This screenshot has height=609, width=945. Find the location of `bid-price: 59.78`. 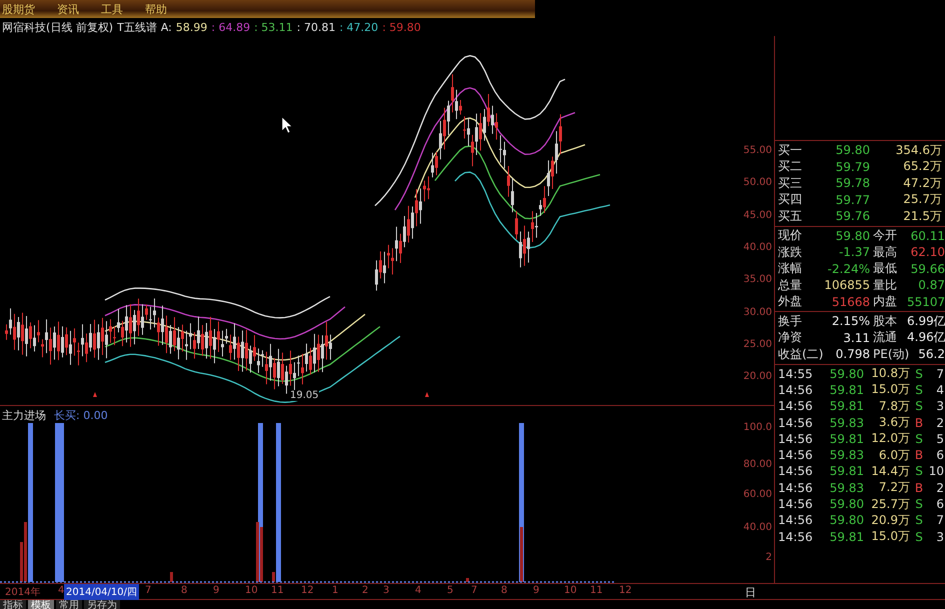

bid-price: 59.78 is located at coordinates (852, 183).